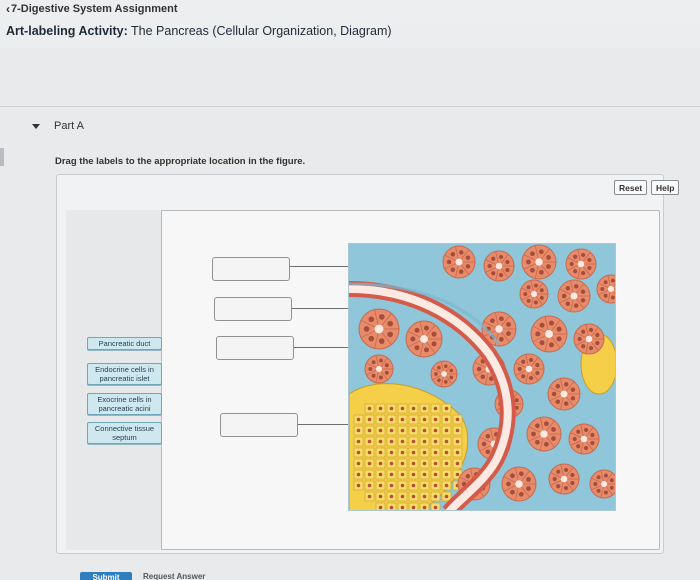  I want to click on submit-button: Submit, so click(106, 576).